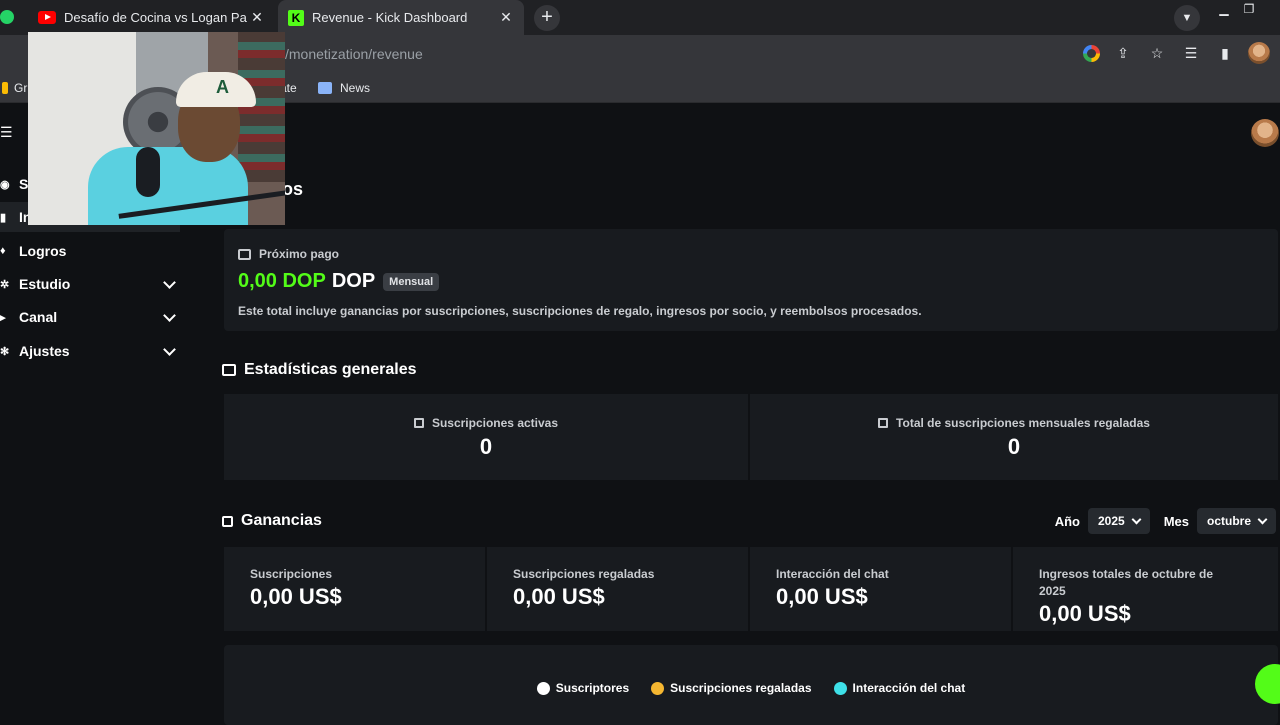 The width and height of the screenshot is (1280, 725). What do you see at coordinates (282, 281) in the screenshot?
I see `payout-value: 0,00 DOP` at bounding box center [282, 281].